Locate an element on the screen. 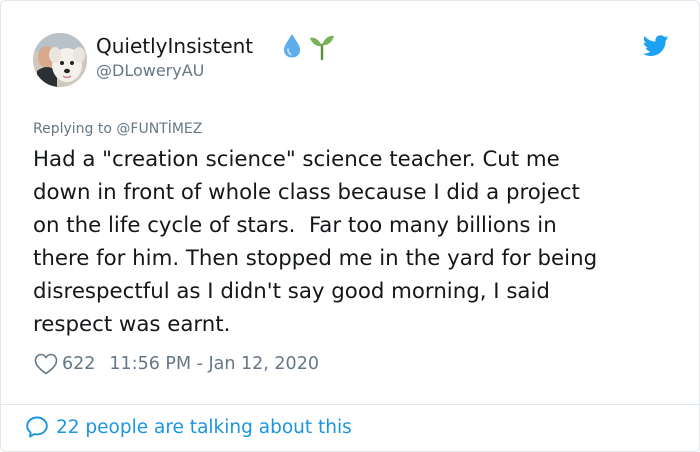 The image size is (700, 452). replying-to-mention: @FUNTİMEZ is located at coordinates (159, 129).